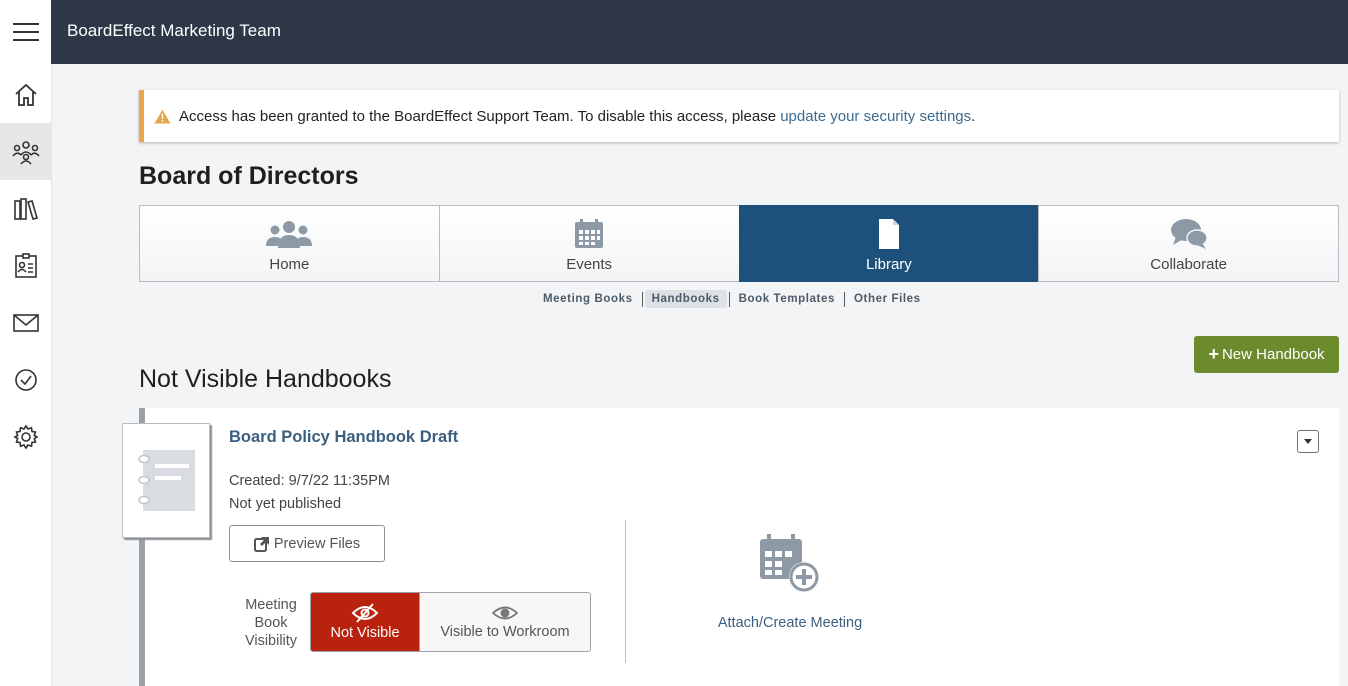 The height and width of the screenshot is (686, 1348). I want to click on sidebar-item-directory, so click(25, 265).